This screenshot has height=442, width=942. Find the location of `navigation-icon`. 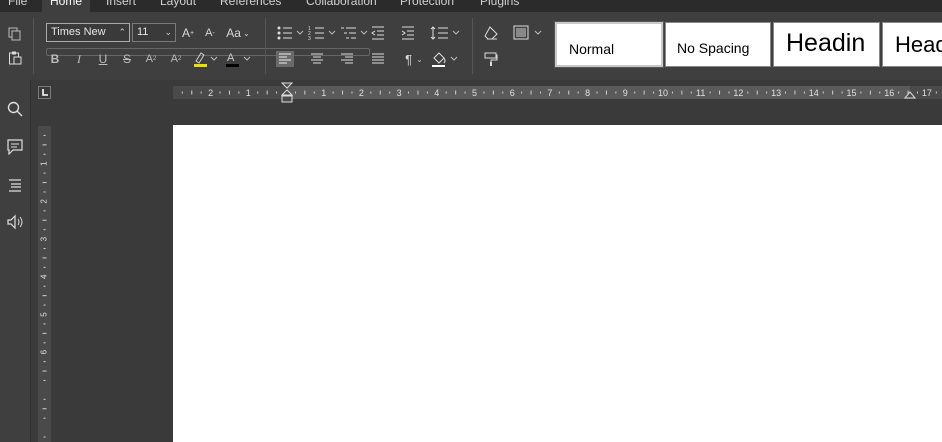

navigation-icon is located at coordinates (15, 185).